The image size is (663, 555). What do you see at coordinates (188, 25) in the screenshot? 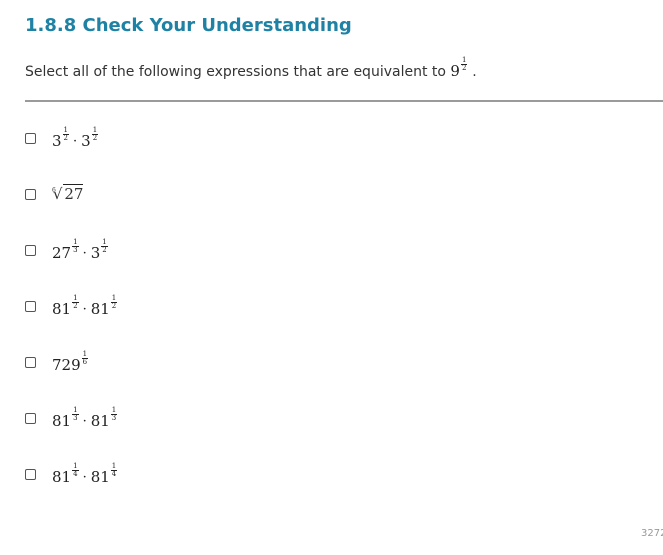
I see `page-title: 1.8.8 Check Your Understanding` at bounding box center [188, 25].